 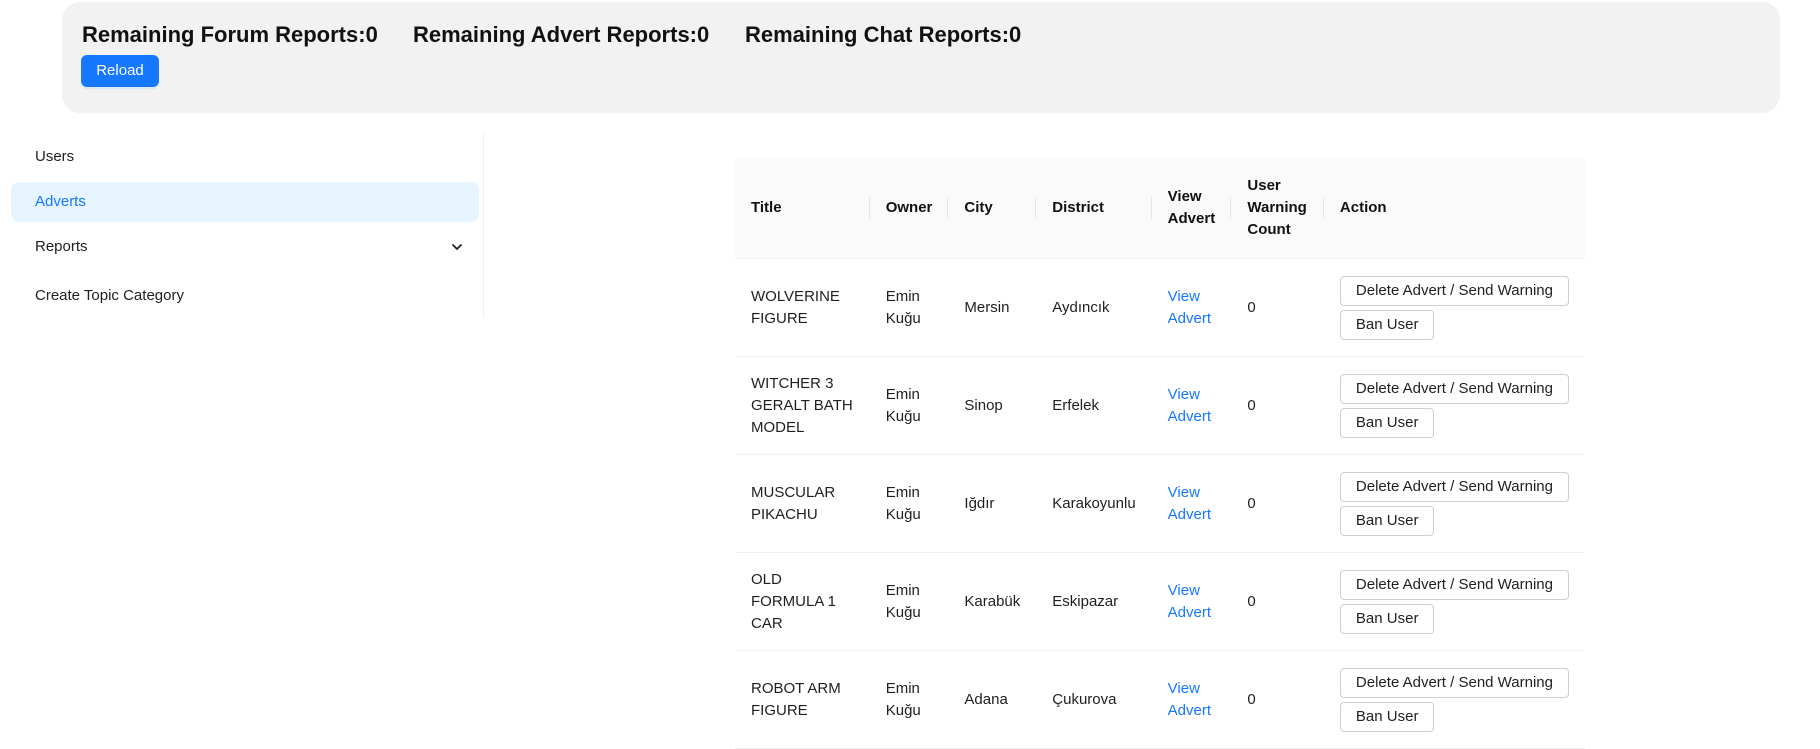 I want to click on advert-district: Çukurova, so click(x=1094, y=699).